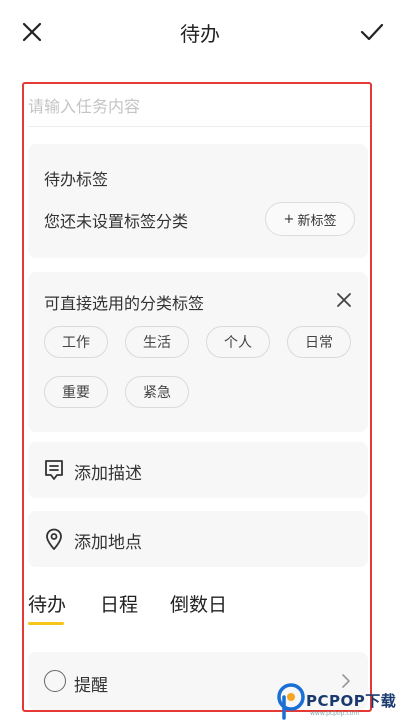 This screenshot has width=400, height=720. I want to click on no-tags-hint: 您还未设置标签分类, so click(116, 221).